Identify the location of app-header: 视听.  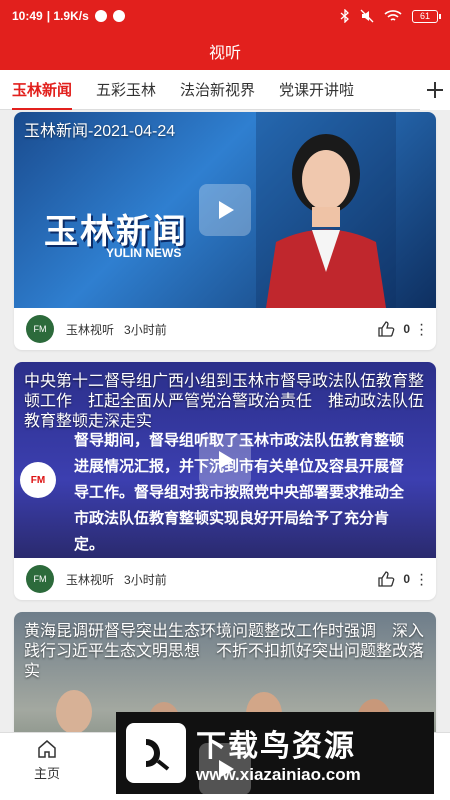
(225, 51).